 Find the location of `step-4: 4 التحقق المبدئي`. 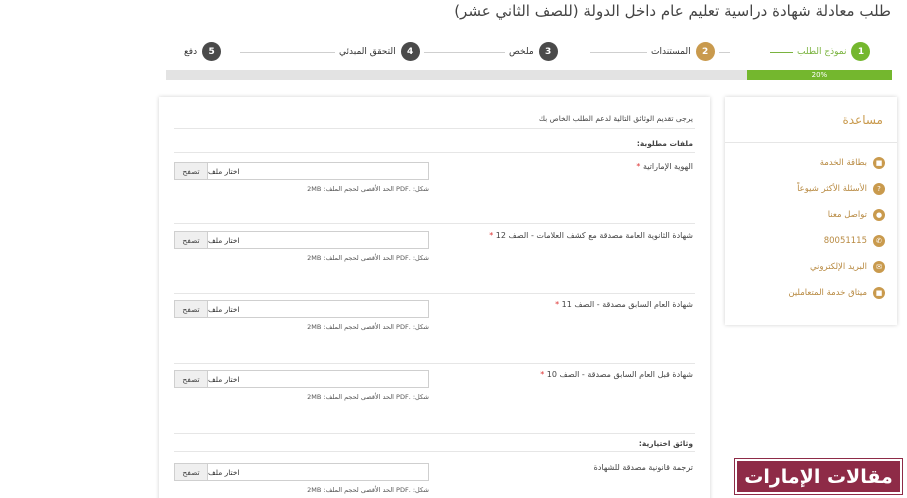

step-4: 4 التحقق المبدئي is located at coordinates (379, 51).